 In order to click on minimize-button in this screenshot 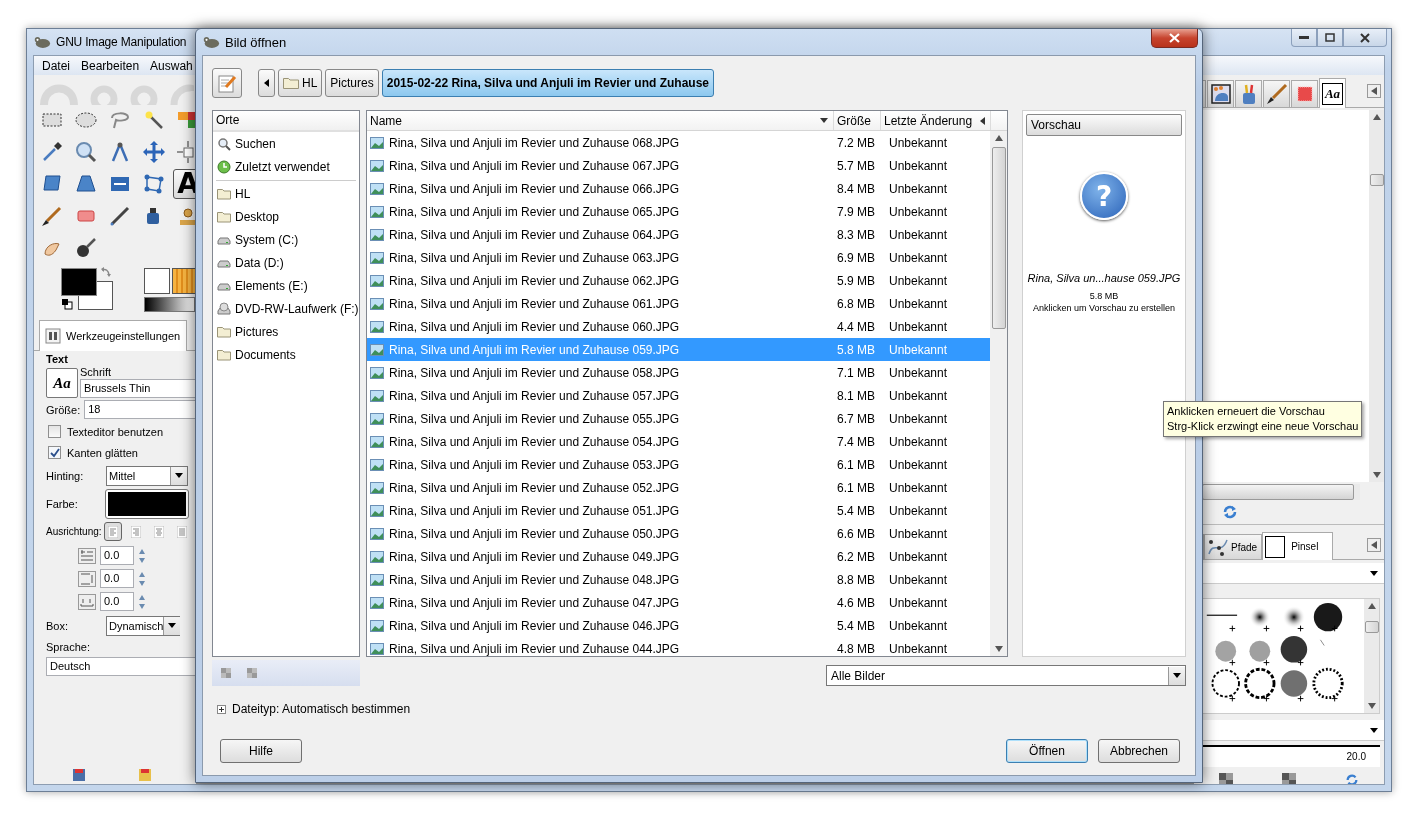, I will do `click(1304, 38)`.